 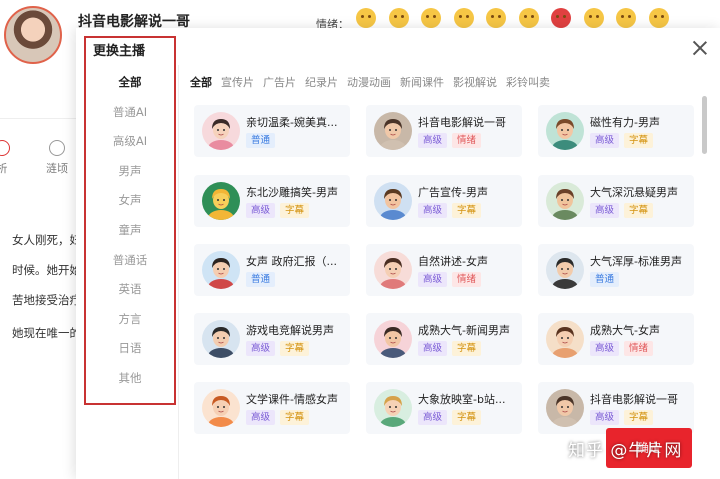 I want to click on surprised-face-icon, so click(x=496, y=18).